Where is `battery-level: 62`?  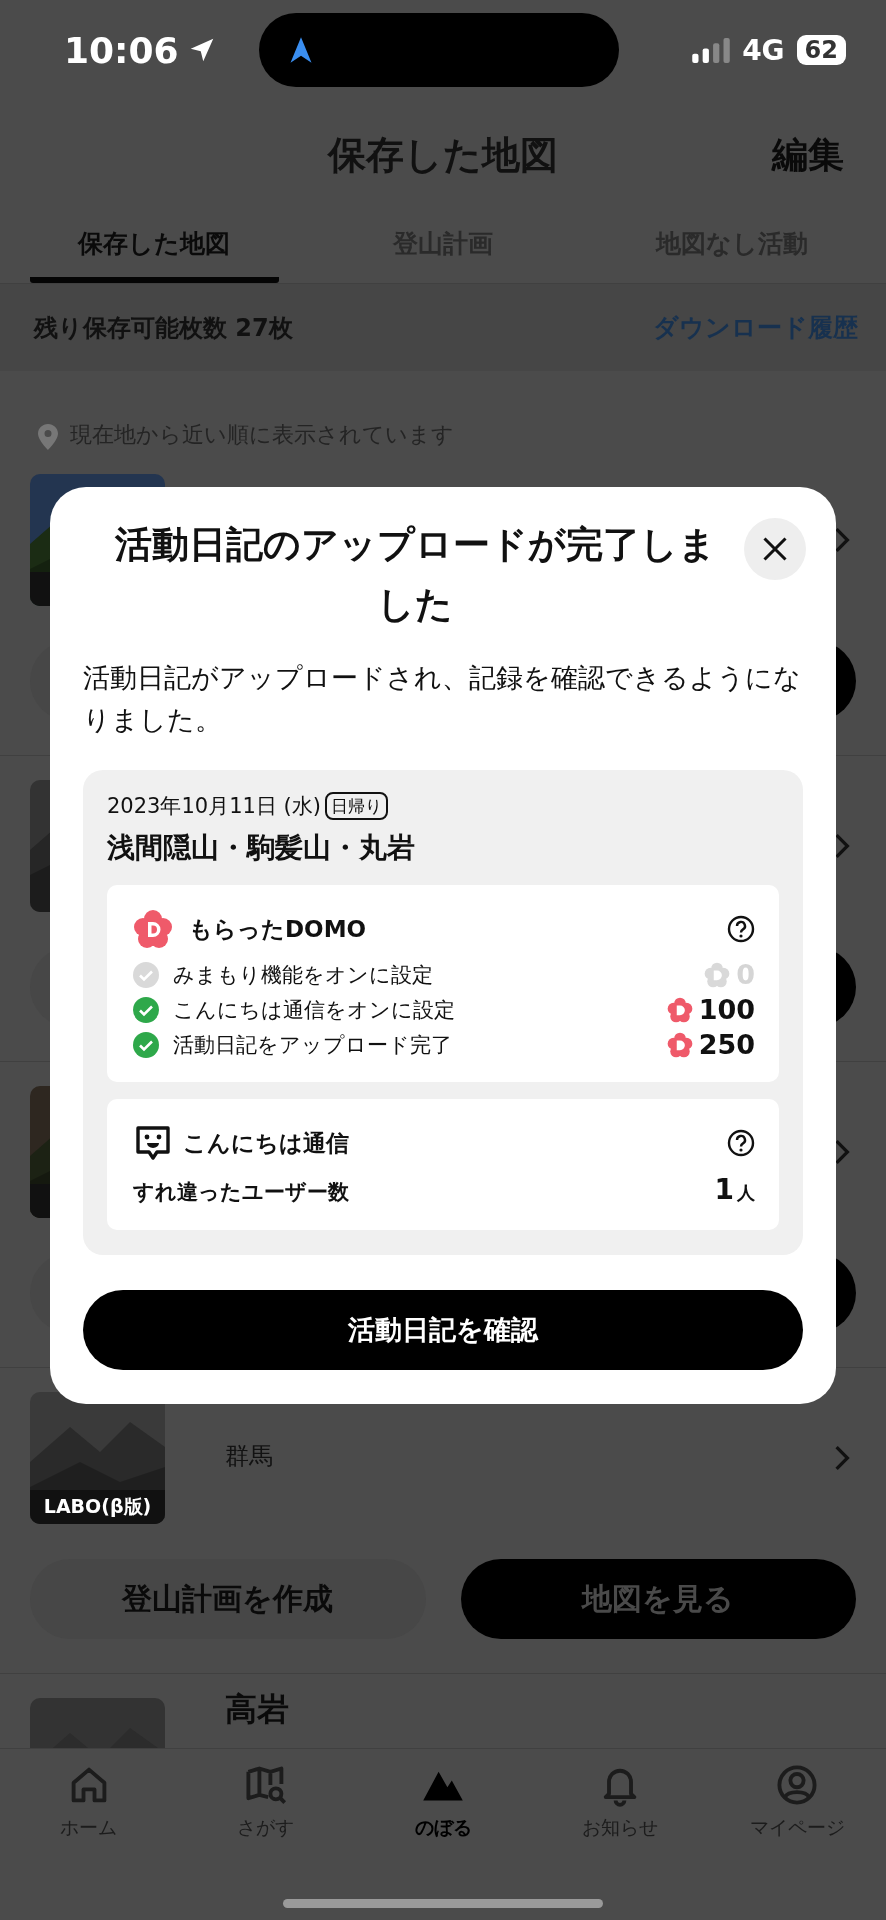
battery-level: 62 is located at coordinates (821, 50).